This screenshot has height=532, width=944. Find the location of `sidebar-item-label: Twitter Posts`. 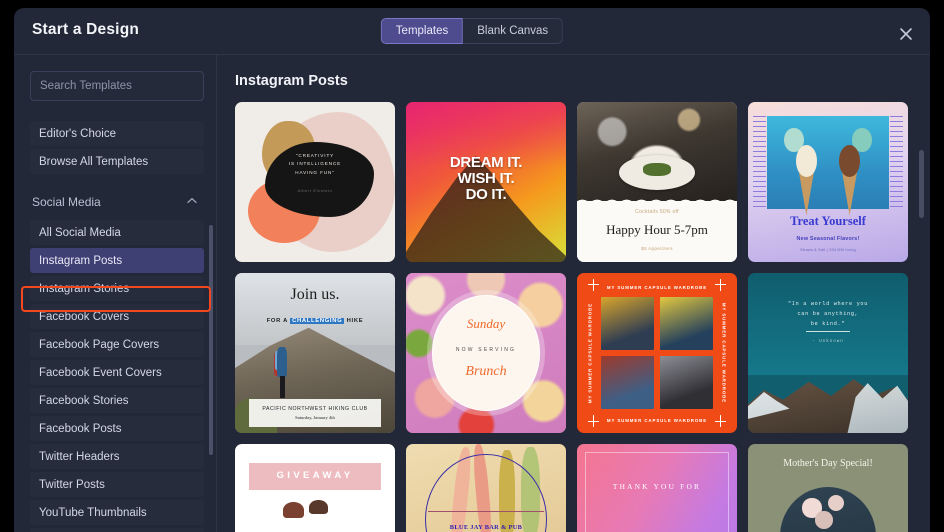

sidebar-item-label: Twitter Posts is located at coordinates (72, 484).